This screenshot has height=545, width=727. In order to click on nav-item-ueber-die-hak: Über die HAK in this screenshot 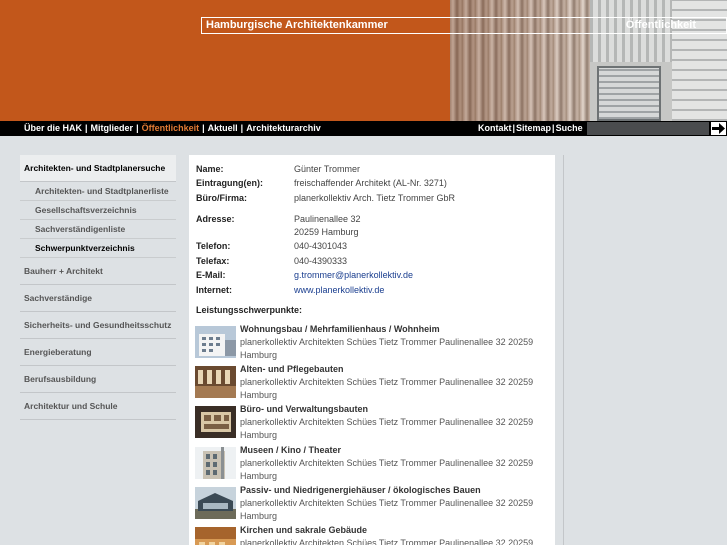, I will do `click(53, 128)`.